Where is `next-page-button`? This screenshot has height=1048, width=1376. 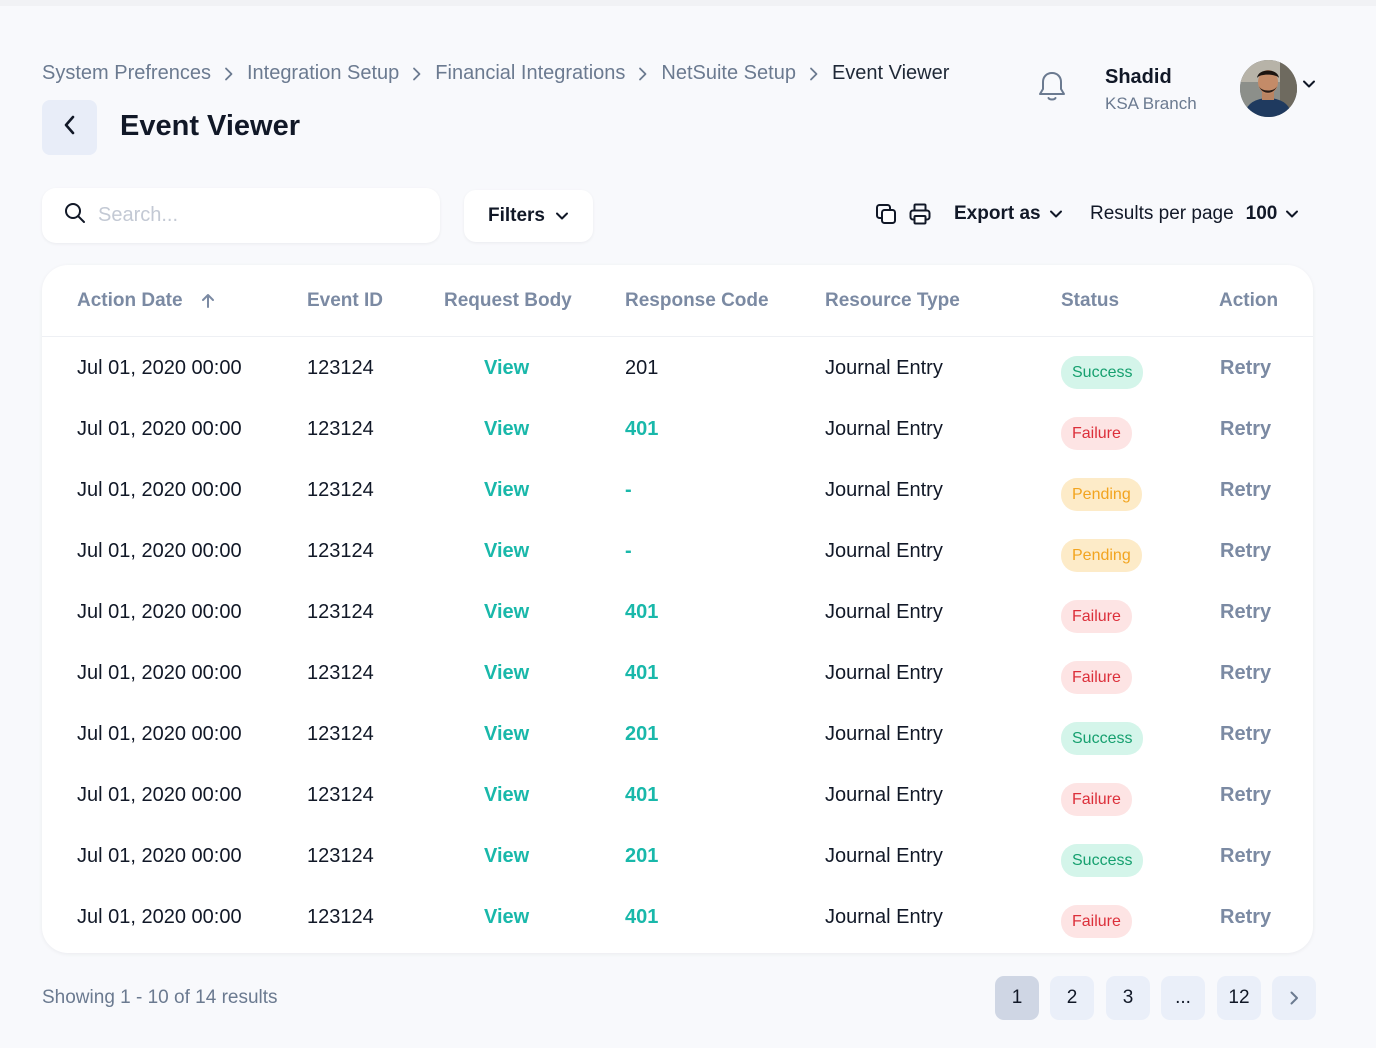
next-page-button is located at coordinates (1294, 998).